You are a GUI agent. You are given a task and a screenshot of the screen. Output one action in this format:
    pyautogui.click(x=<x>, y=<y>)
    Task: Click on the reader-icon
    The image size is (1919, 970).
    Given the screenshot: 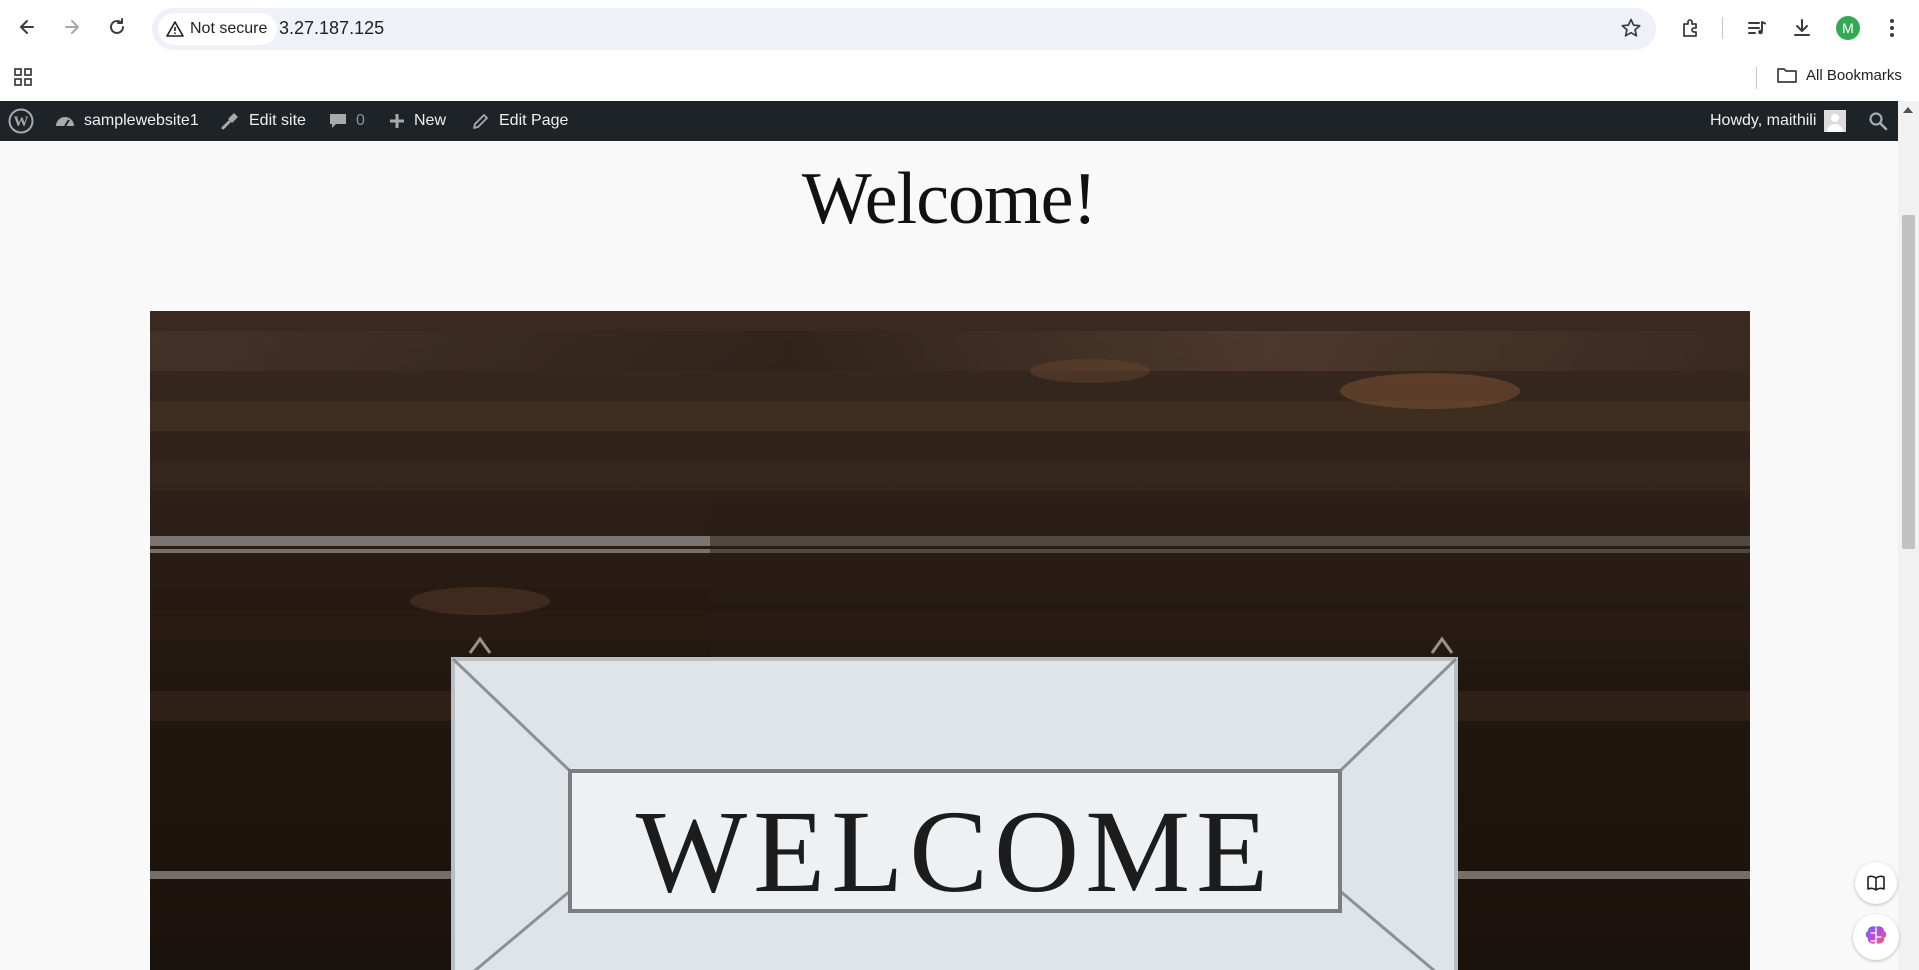 What is the action you would take?
    pyautogui.click(x=1876, y=883)
    